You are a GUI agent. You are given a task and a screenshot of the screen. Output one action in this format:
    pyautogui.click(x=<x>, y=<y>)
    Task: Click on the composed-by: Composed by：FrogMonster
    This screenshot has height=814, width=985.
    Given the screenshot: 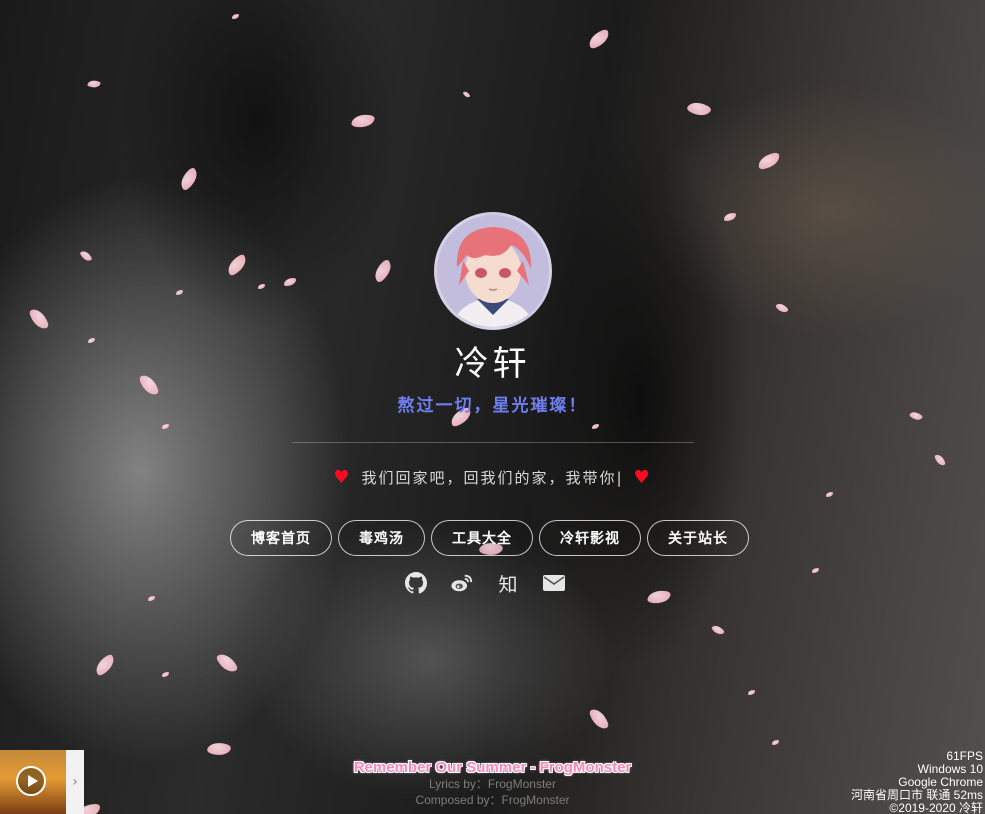 What is the action you would take?
    pyautogui.click(x=492, y=800)
    